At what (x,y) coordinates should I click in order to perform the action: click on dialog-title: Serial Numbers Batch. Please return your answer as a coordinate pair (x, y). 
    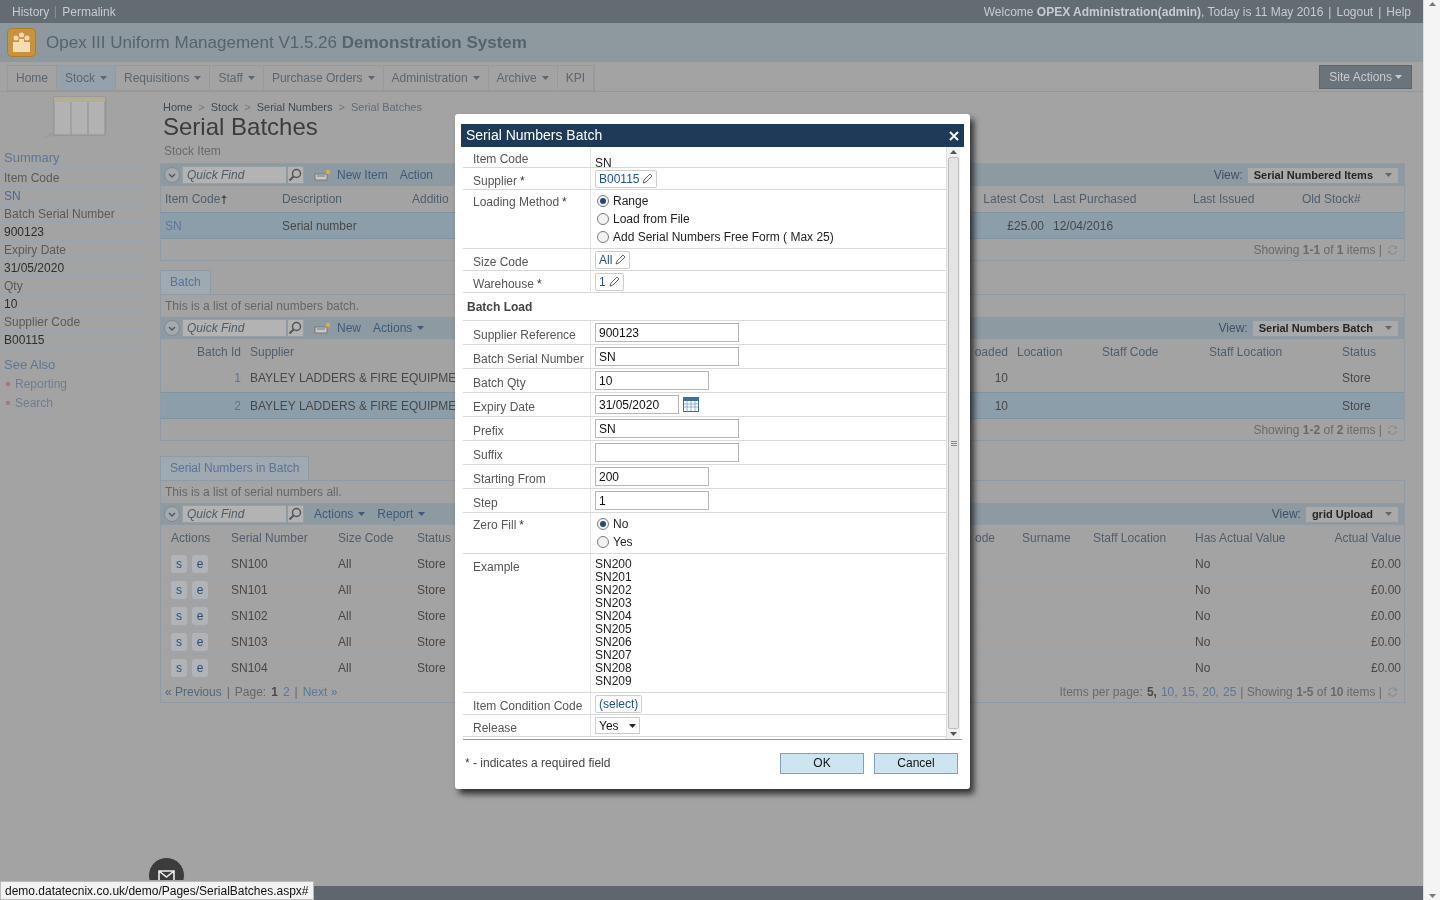
    Looking at the image, I should click on (534, 135).